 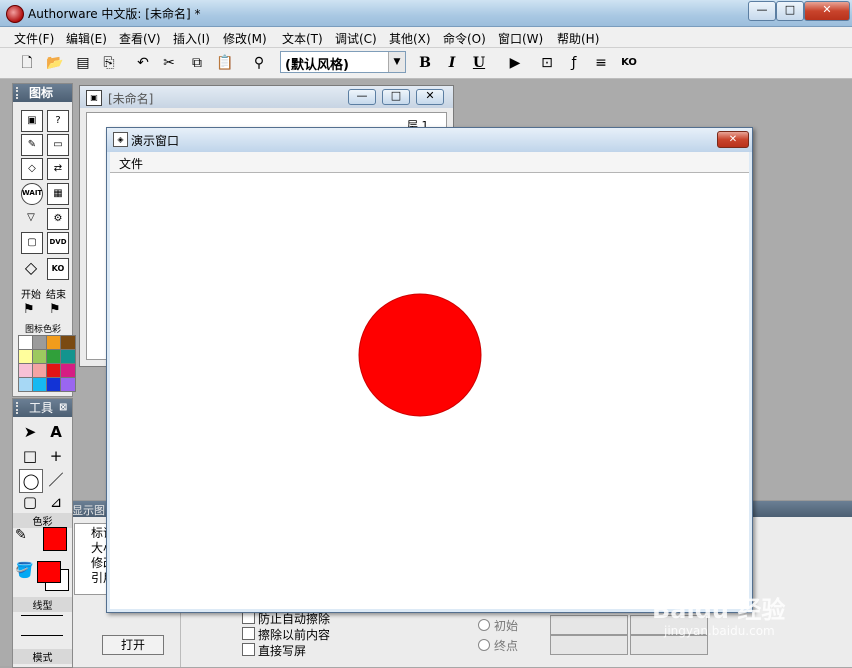 I want to click on end-x-field, so click(x=589, y=645).